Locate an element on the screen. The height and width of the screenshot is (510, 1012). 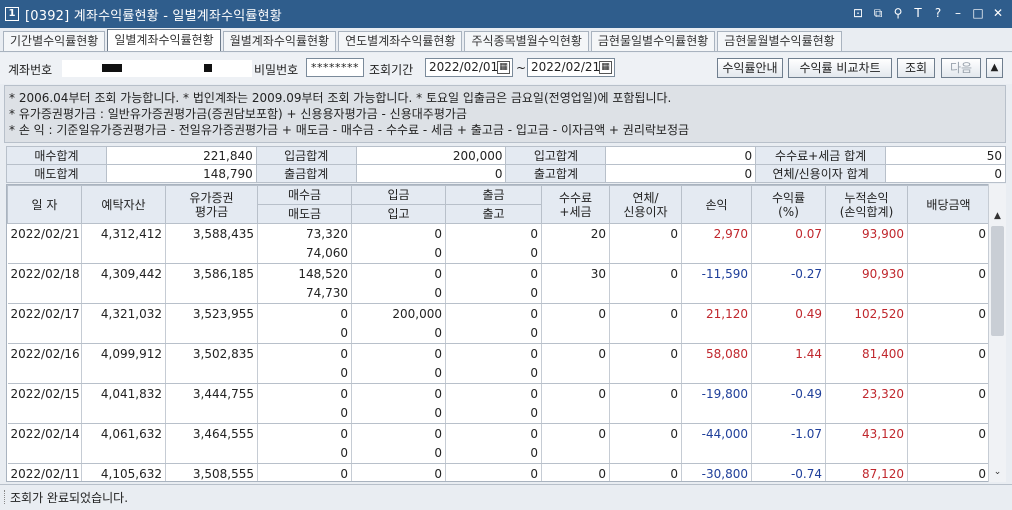
cell-pnl: 58,080 is located at coordinates (716, 353).